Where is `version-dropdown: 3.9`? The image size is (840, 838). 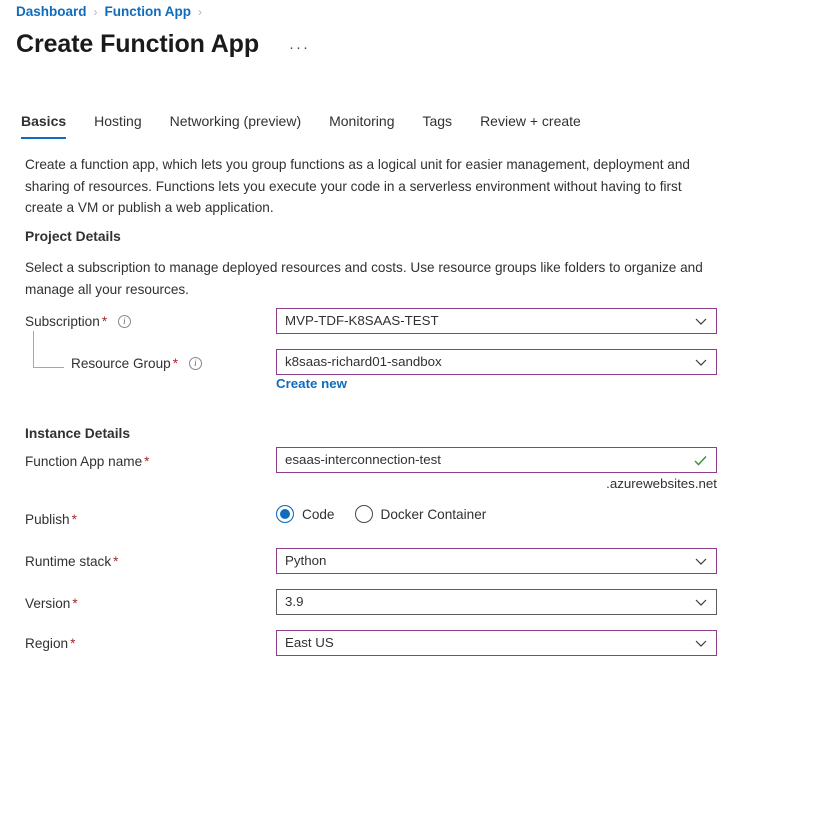 version-dropdown: 3.9 is located at coordinates (496, 602).